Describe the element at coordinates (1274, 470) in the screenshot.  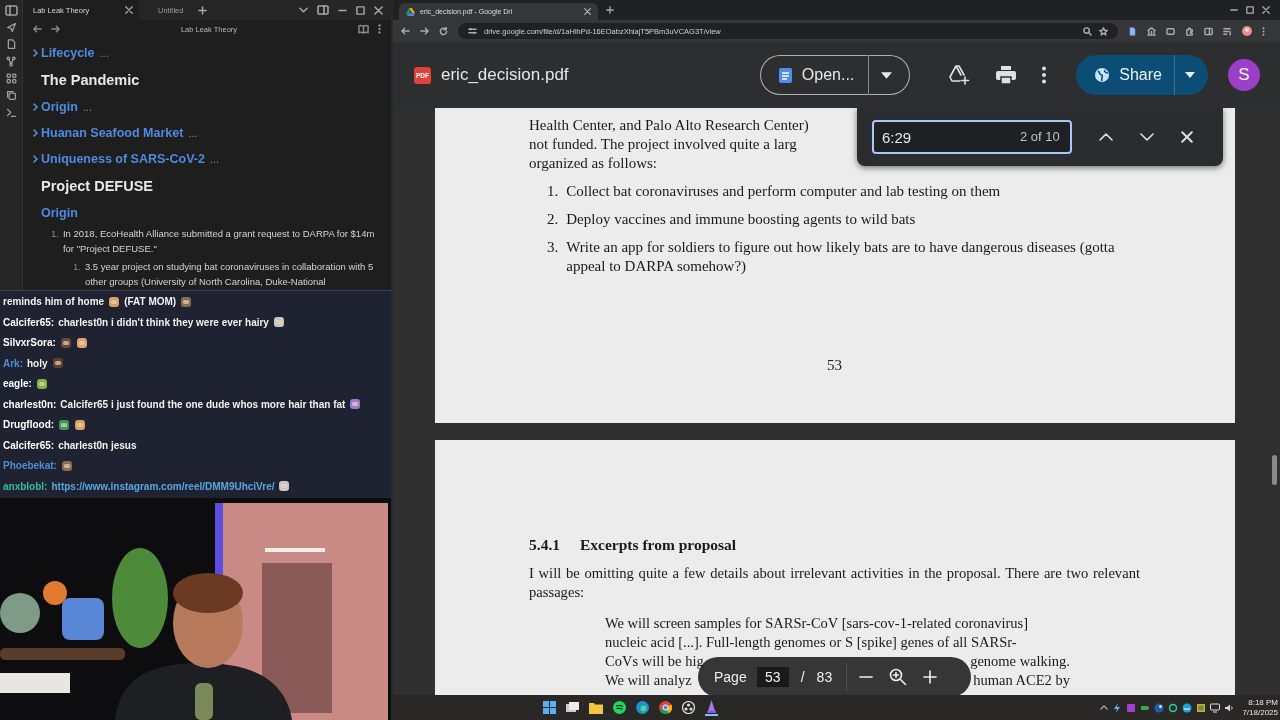
I see `scrollbar-thumb` at that location.